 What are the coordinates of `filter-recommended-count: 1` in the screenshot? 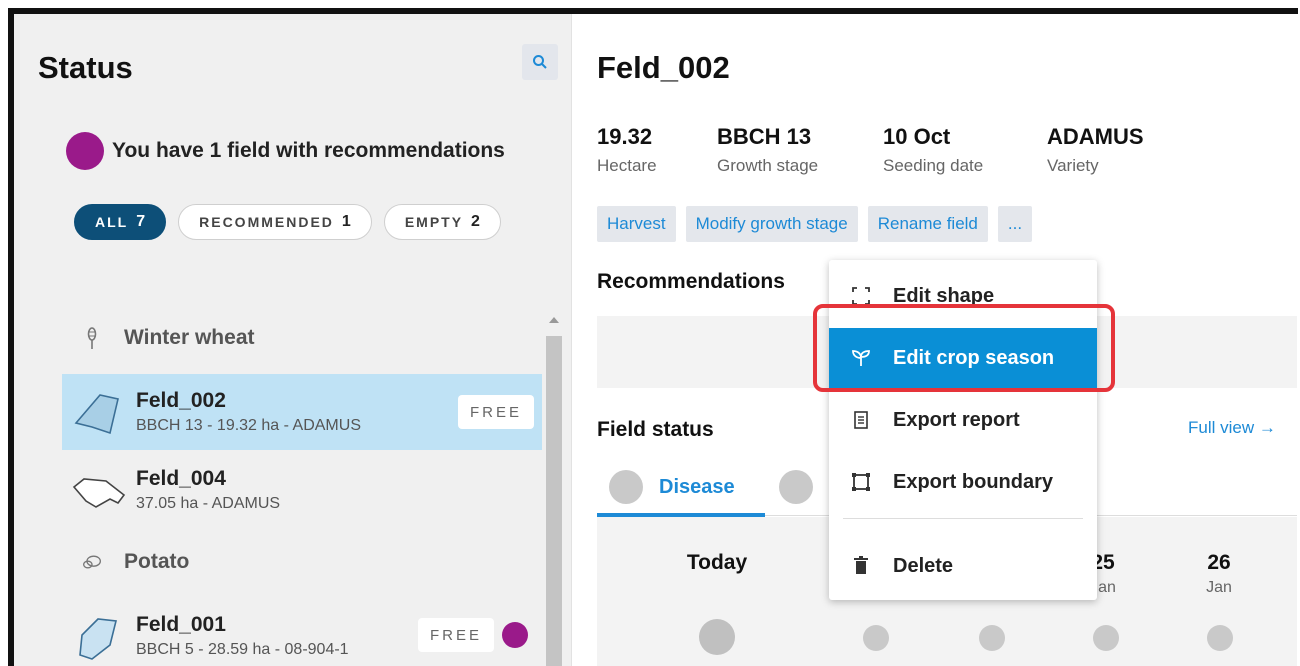 It's located at (346, 221).